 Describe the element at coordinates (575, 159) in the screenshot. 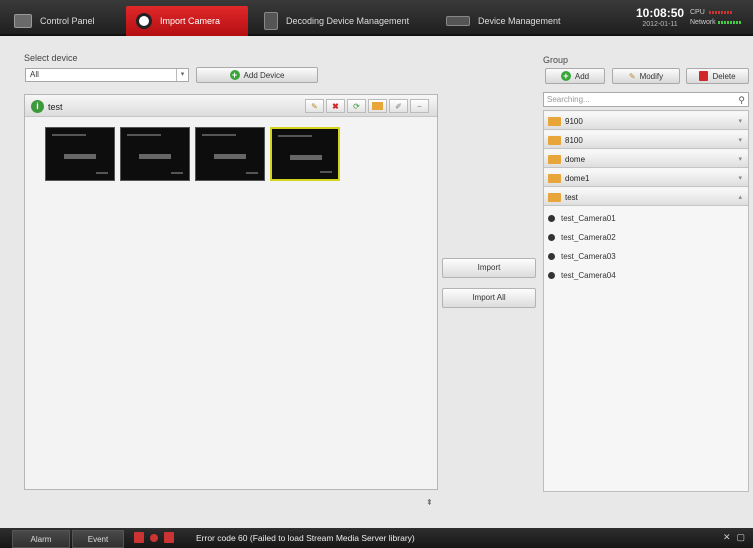

I see `group-name: dome` at that location.